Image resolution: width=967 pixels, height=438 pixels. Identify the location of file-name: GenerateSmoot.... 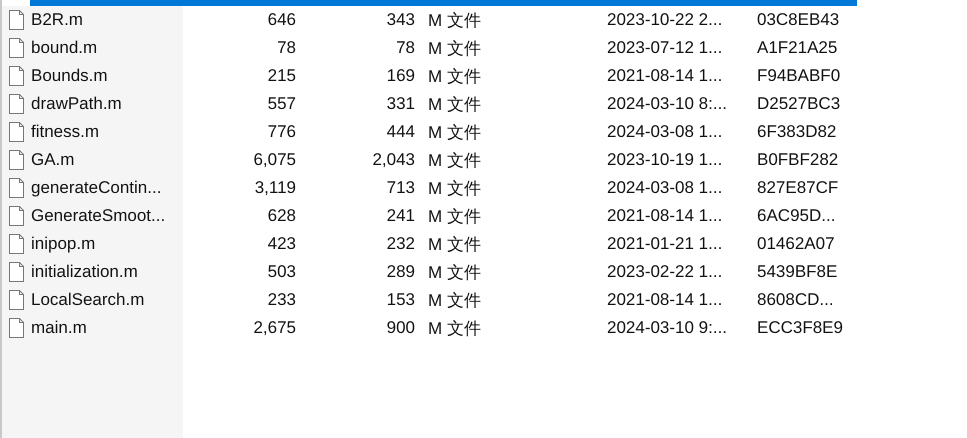
(98, 216).